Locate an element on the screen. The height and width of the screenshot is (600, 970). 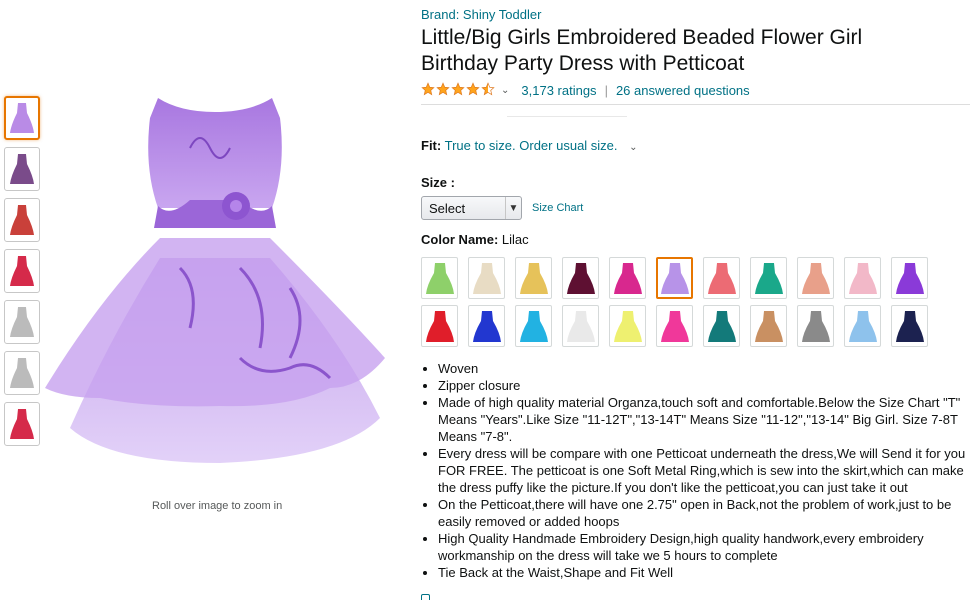
fit-row: Fit: True to size. Order usual size. ⌄ is located at coordinates (695, 145).